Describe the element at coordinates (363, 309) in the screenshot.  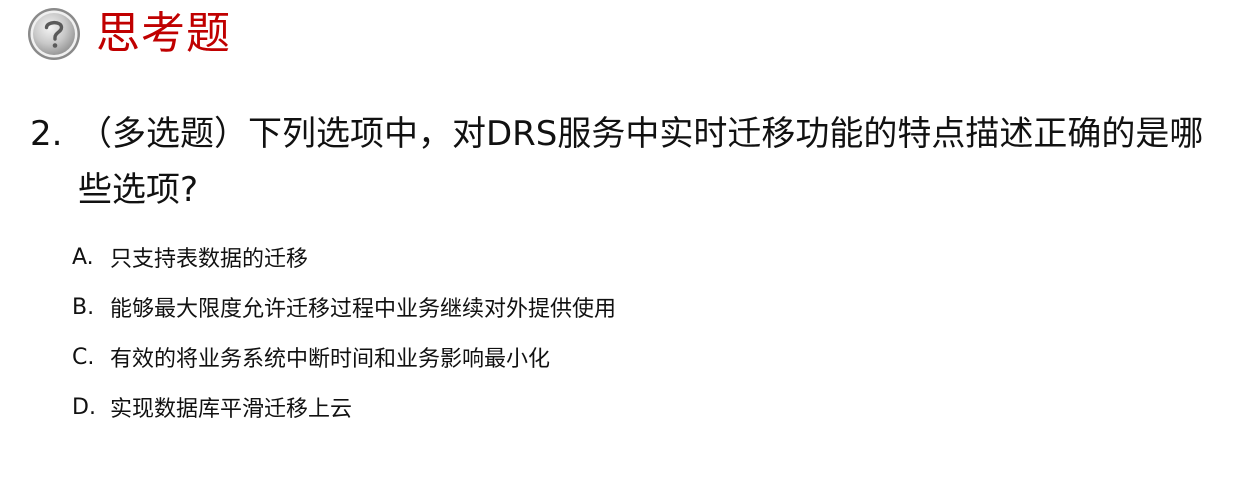
I see `option-text: 能够最大限度允许迁移过程中业务继续对外提供使用` at that location.